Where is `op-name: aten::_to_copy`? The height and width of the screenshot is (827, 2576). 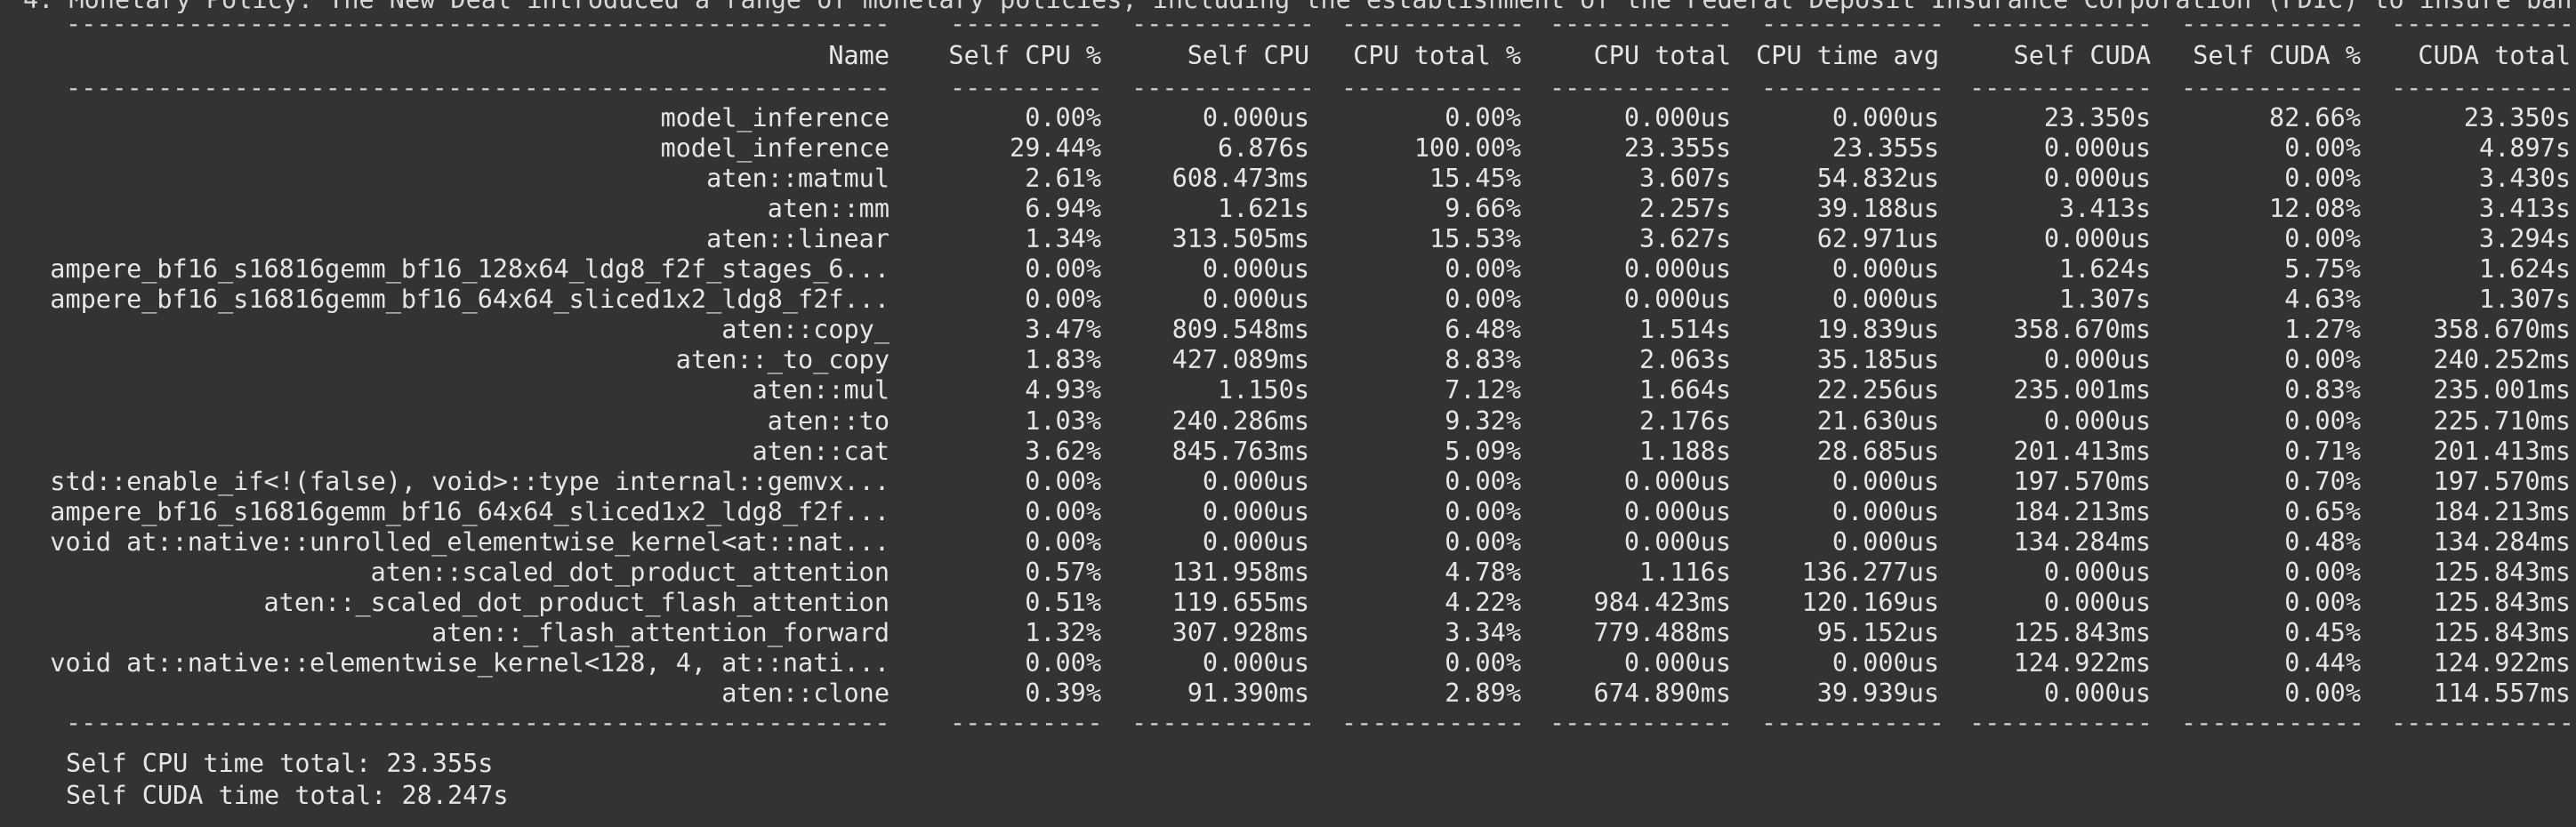
op-name: aten::_to_copy is located at coordinates (782, 360).